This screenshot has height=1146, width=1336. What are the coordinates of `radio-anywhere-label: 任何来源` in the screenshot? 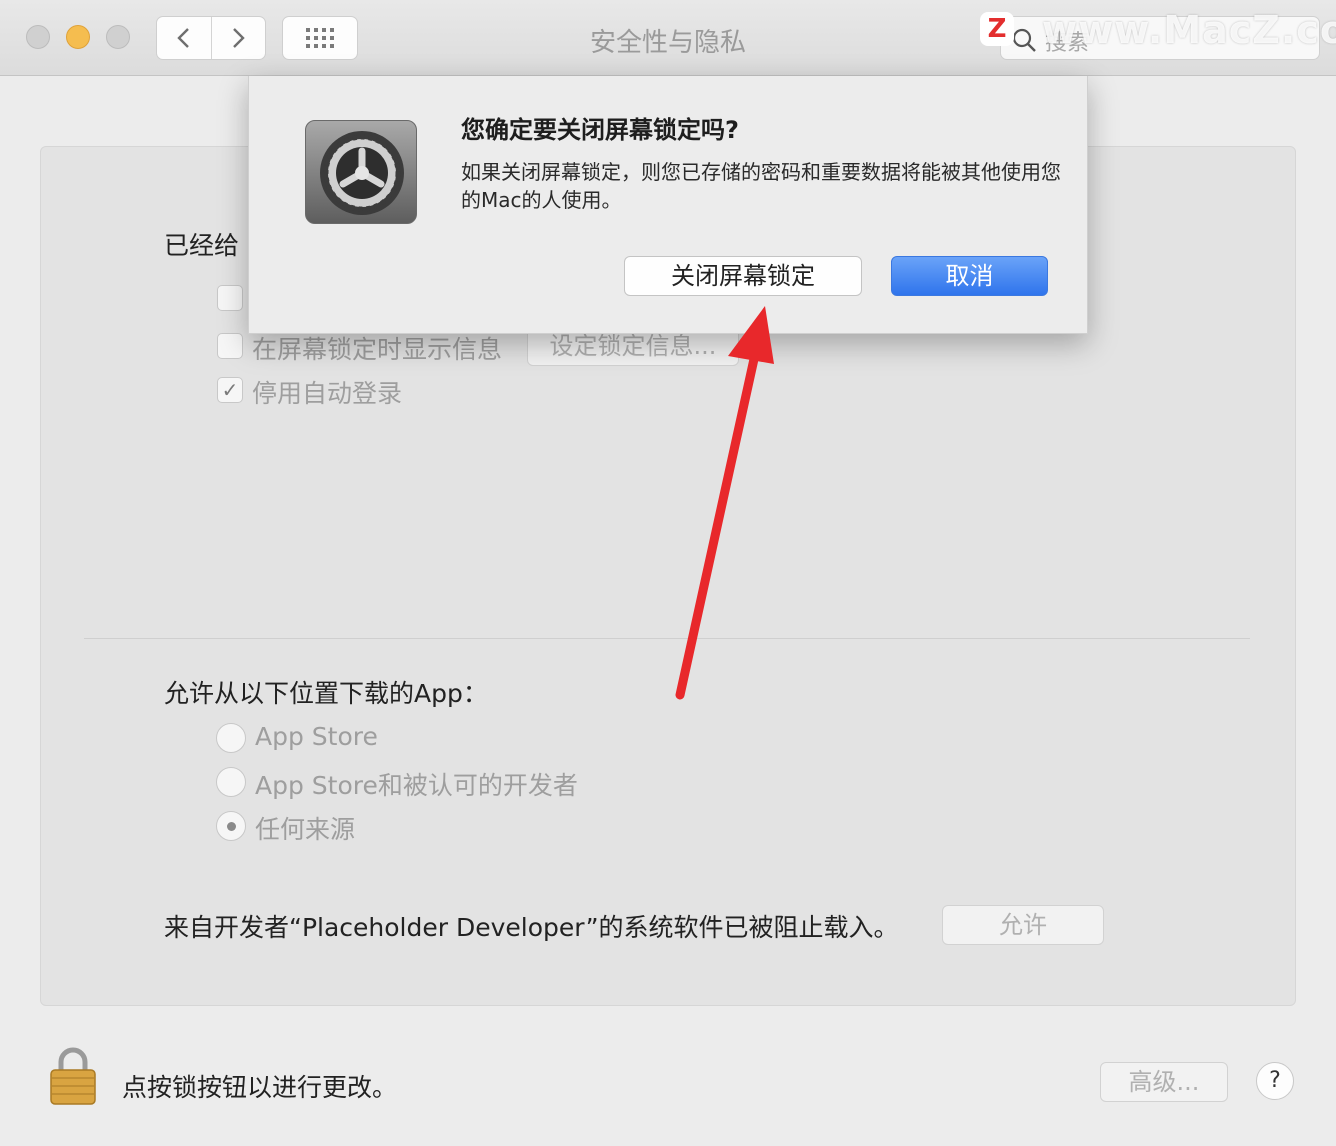 It's located at (305, 829).